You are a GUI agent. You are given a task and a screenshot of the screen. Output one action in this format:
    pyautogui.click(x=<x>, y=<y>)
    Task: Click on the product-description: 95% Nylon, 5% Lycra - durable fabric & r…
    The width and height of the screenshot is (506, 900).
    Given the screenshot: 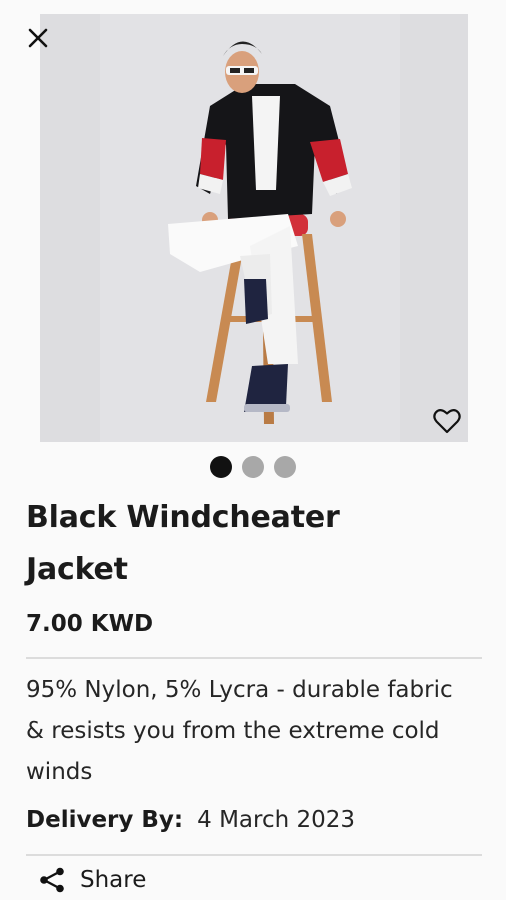 What is the action you would take?
    pyautogui.click(x=239, y=731)
    